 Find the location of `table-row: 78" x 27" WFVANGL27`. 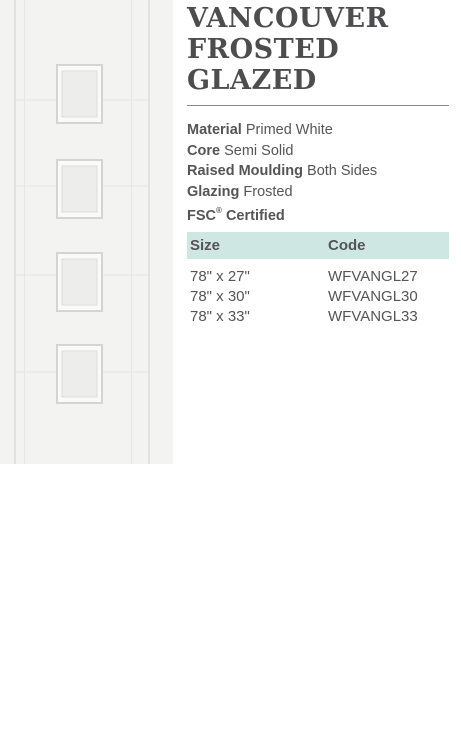

table-row: 78" x 27" WFVANGL27 is located at coordinates (318, 273).